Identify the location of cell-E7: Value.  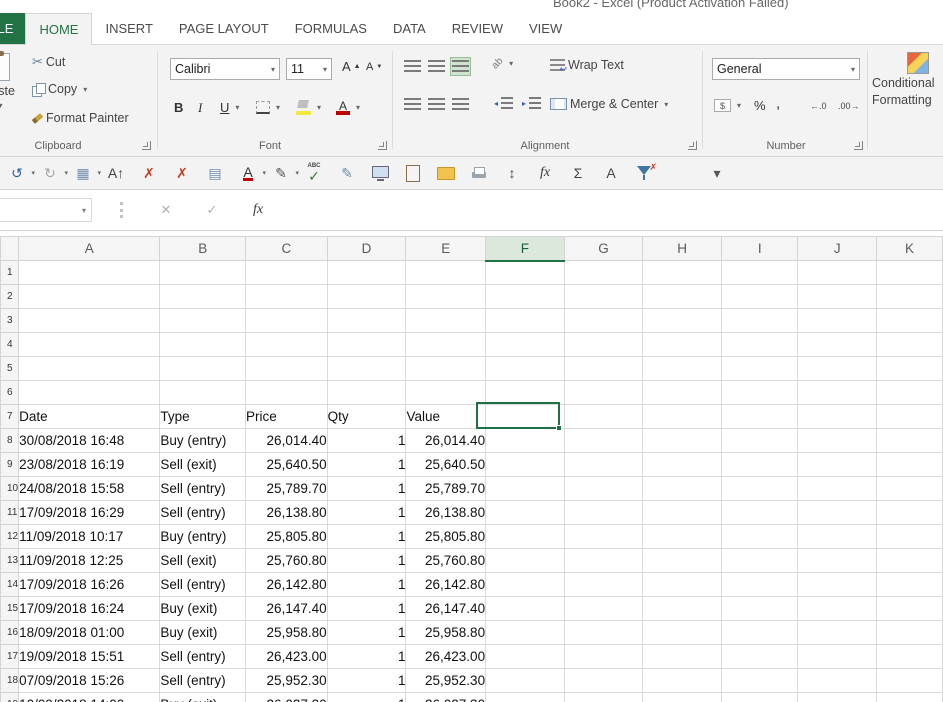
(446, 416).